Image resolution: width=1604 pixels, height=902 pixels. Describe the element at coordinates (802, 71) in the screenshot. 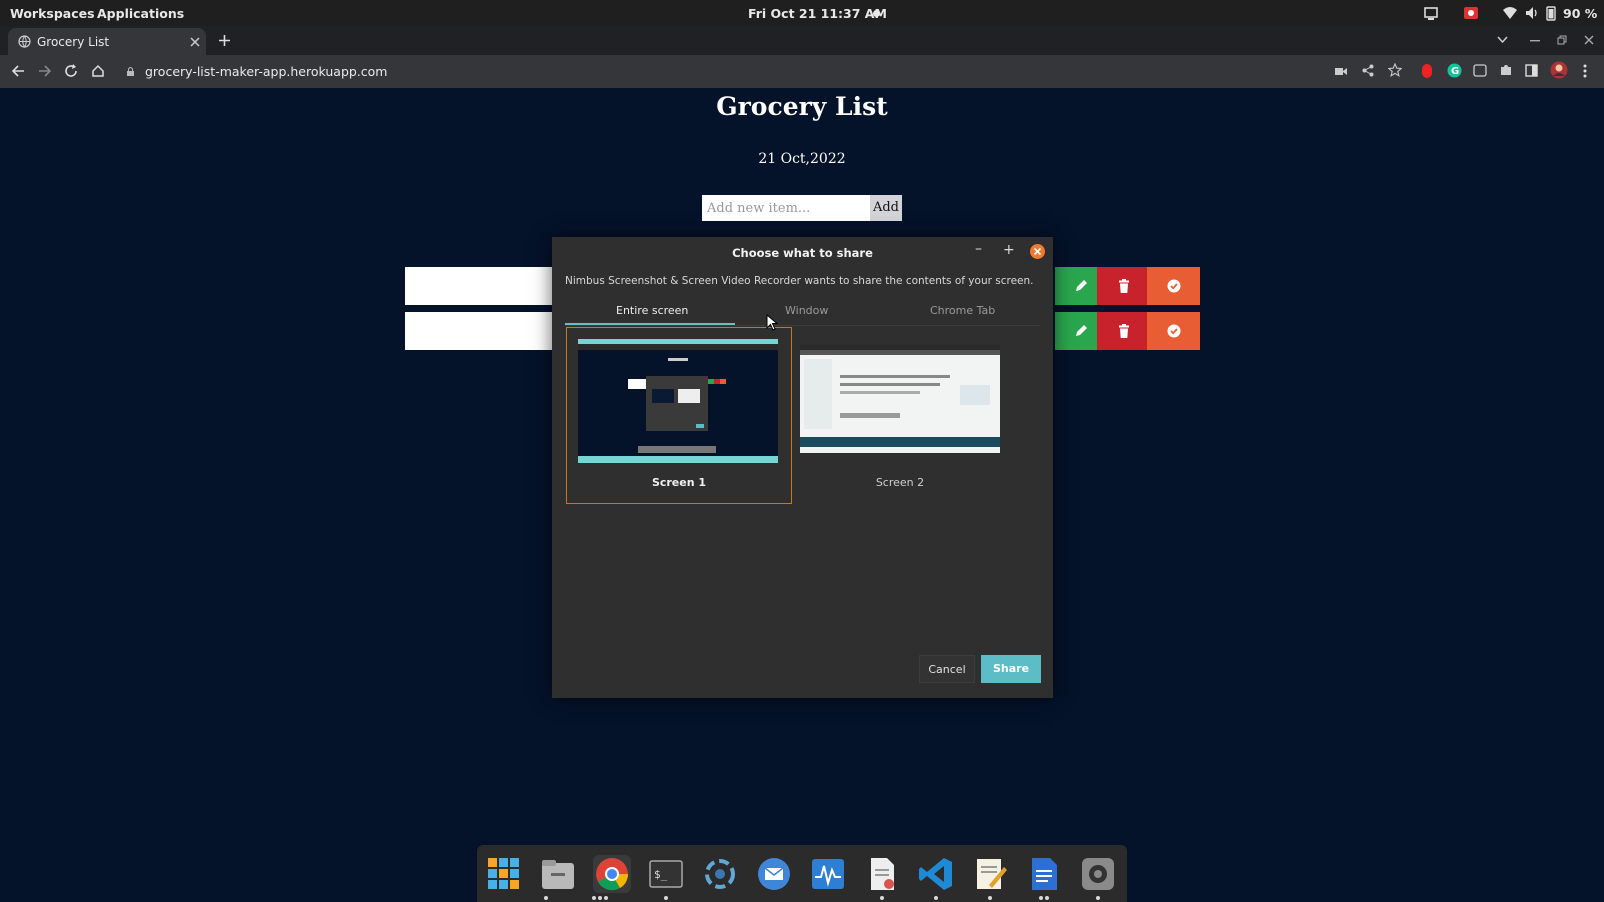

I see `browser-toolbar: grocery-list-maker-app.herokuapp.com G` at that location.